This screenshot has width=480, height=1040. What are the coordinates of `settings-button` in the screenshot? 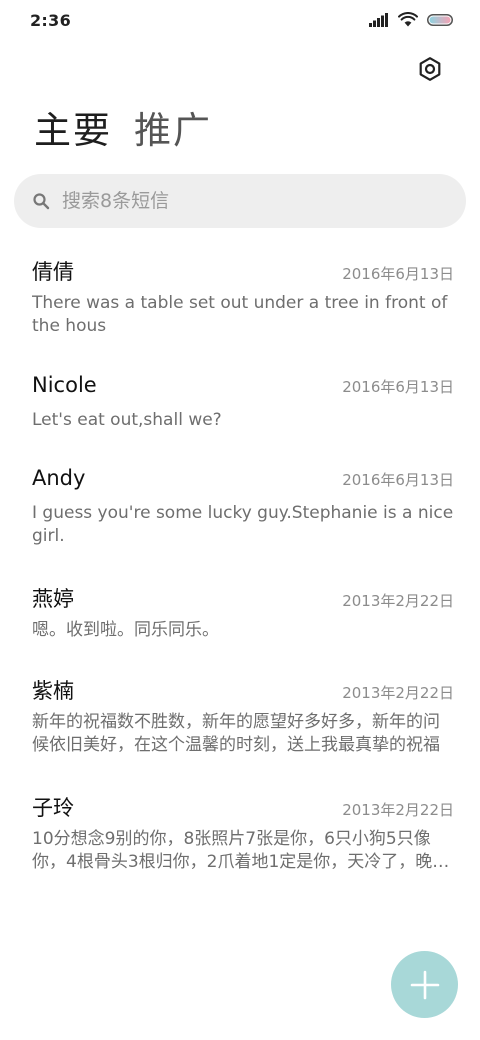 It's located at (430, 69).